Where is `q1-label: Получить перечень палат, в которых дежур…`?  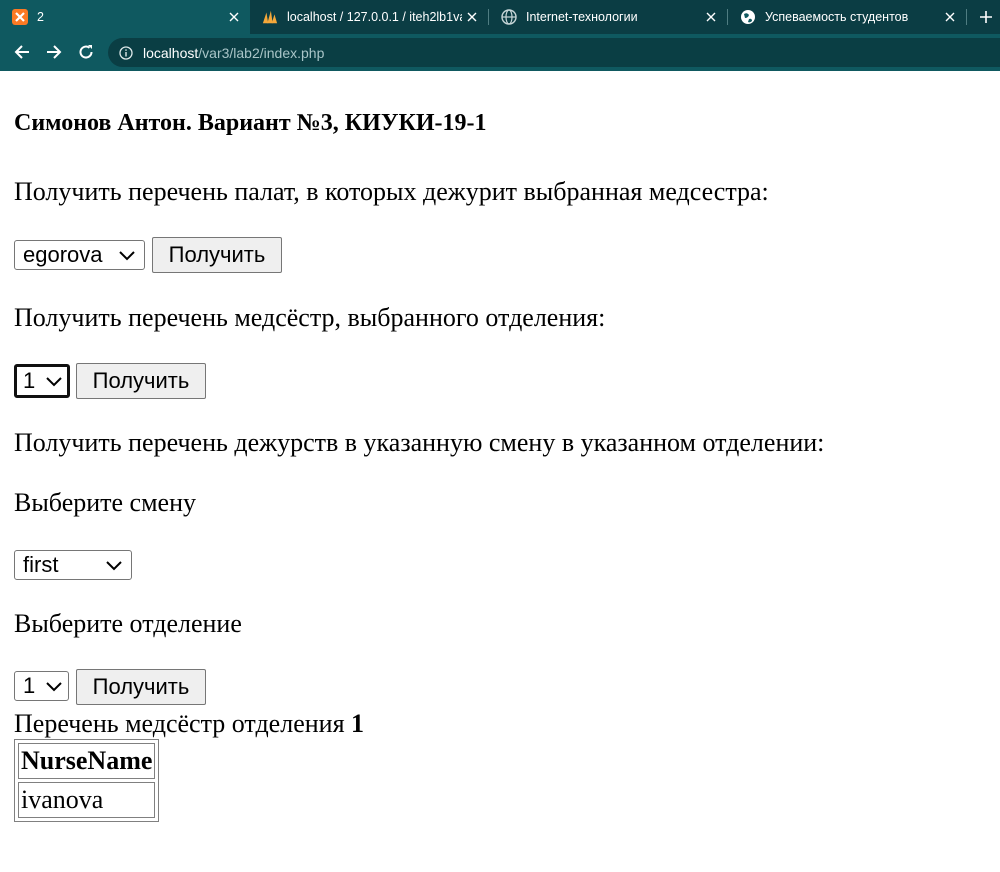 q1-label: Получить перечень палат, в которых дежур… is located at coordinates (391, 191).